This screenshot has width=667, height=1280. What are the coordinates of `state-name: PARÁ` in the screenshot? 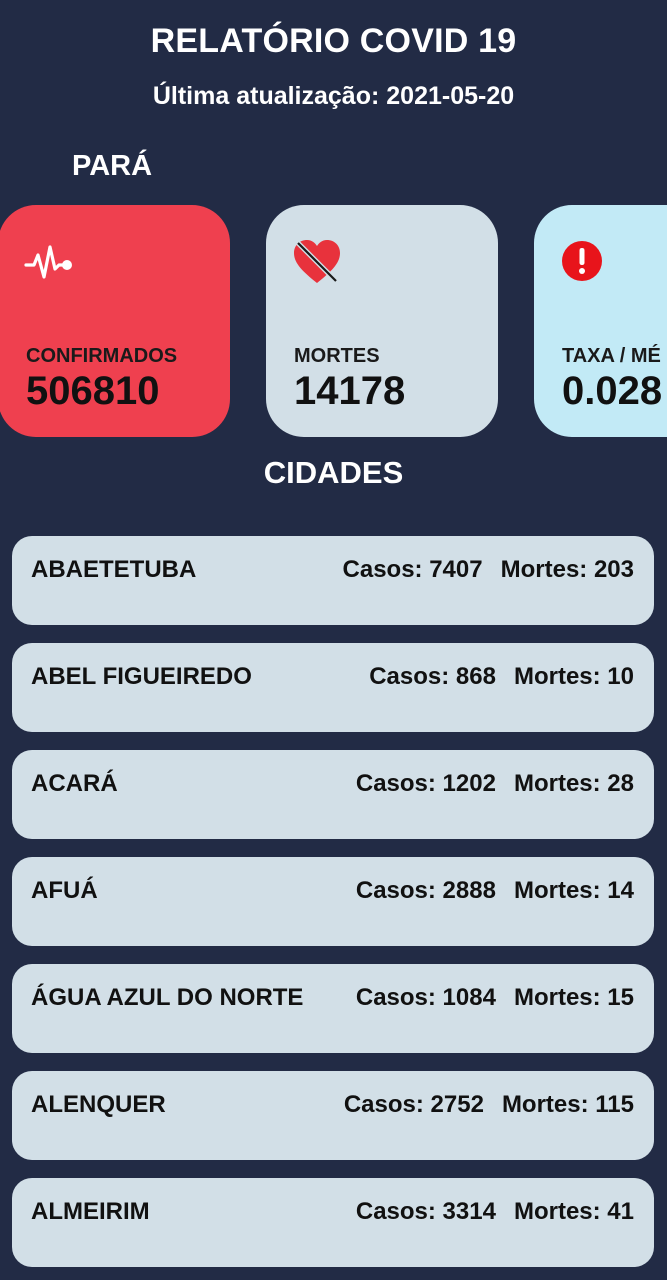 It's located at (112, 166).